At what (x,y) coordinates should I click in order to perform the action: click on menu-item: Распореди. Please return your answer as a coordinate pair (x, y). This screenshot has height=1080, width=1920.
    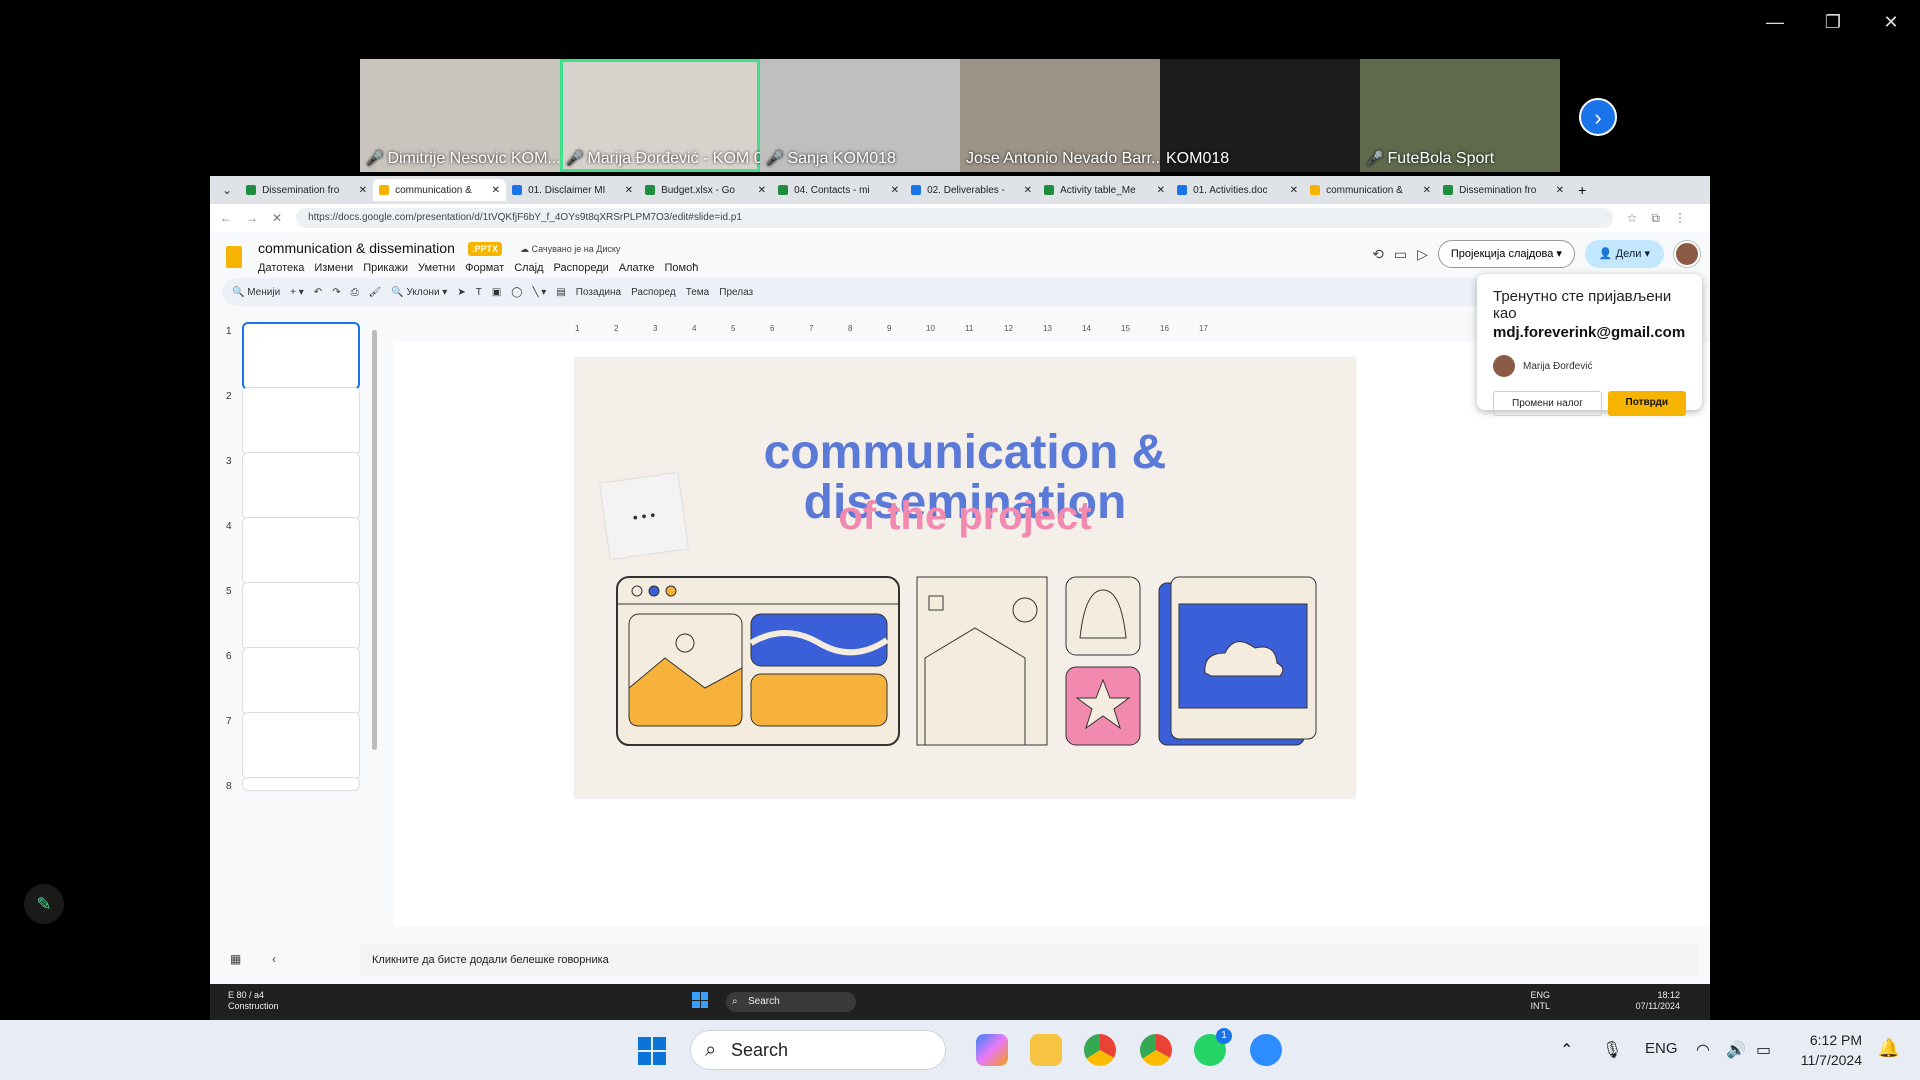
    Looking at the image, I should click on (581, 268).